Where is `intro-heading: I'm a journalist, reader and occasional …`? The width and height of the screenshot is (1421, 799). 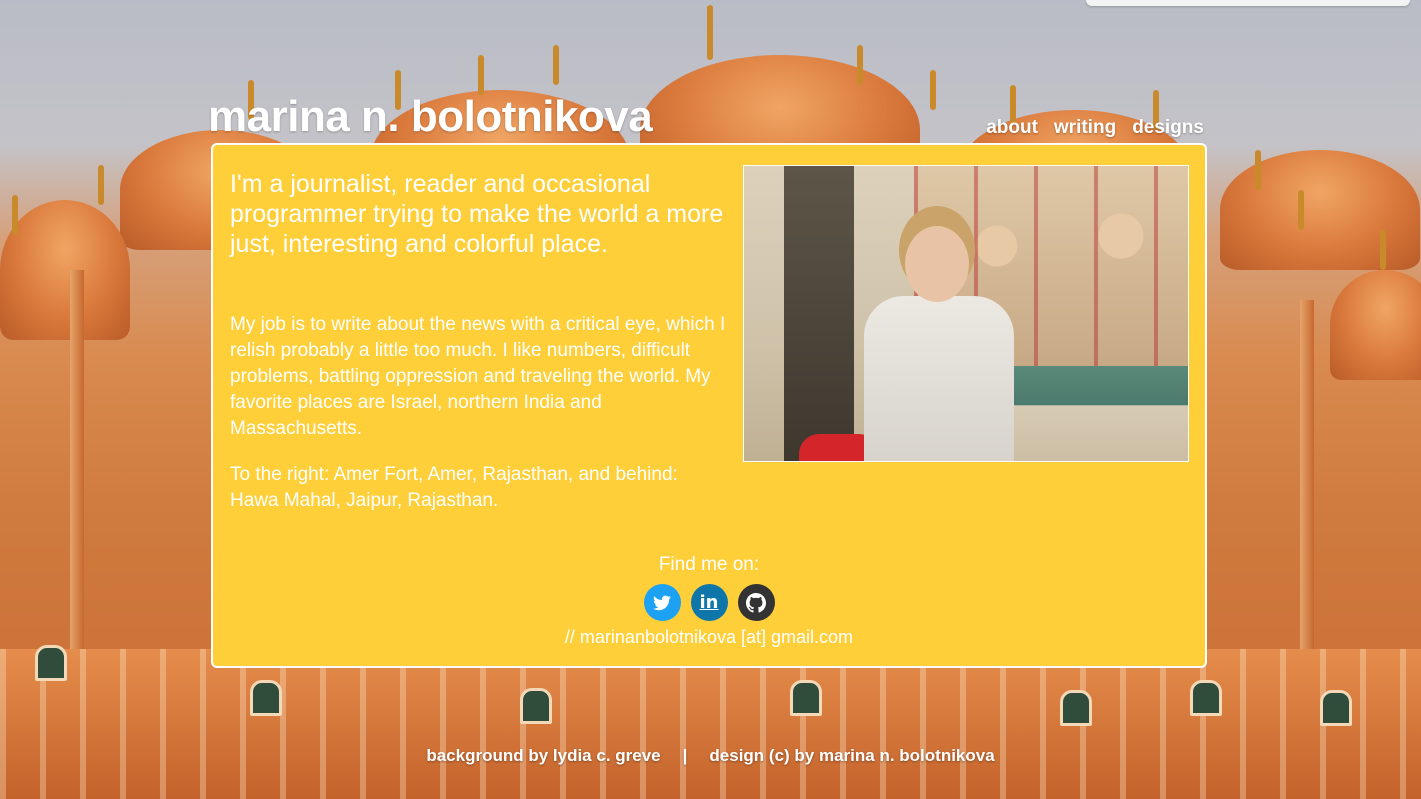
intro-heading: I'm a journalist, reader and occasional … is located at coordinates (477, 214).